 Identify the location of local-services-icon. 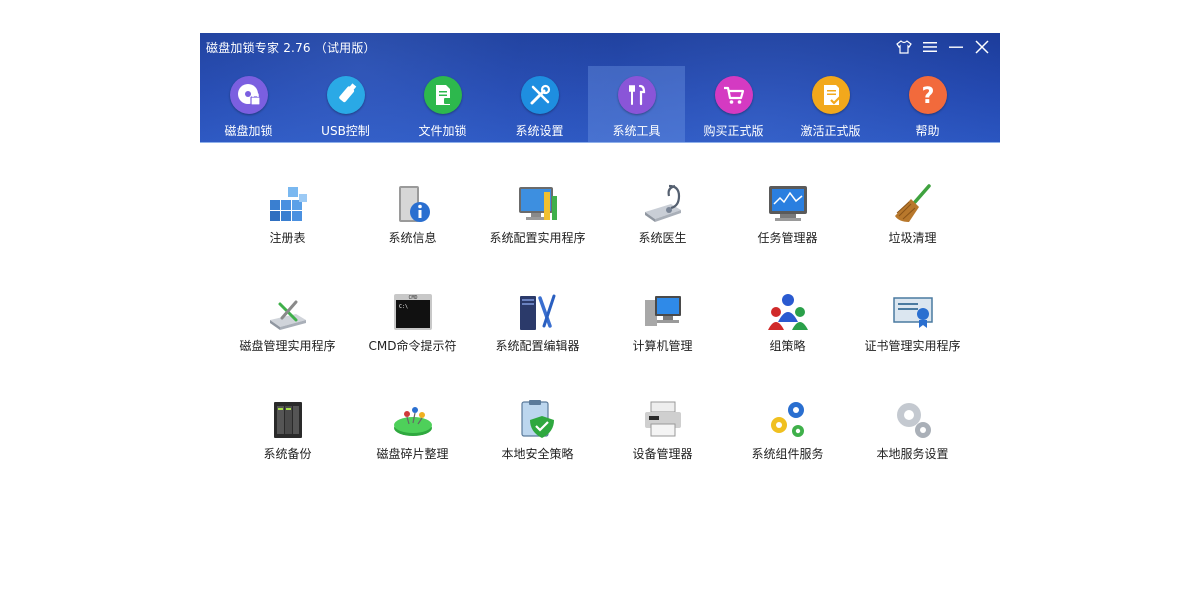
(914, 420).